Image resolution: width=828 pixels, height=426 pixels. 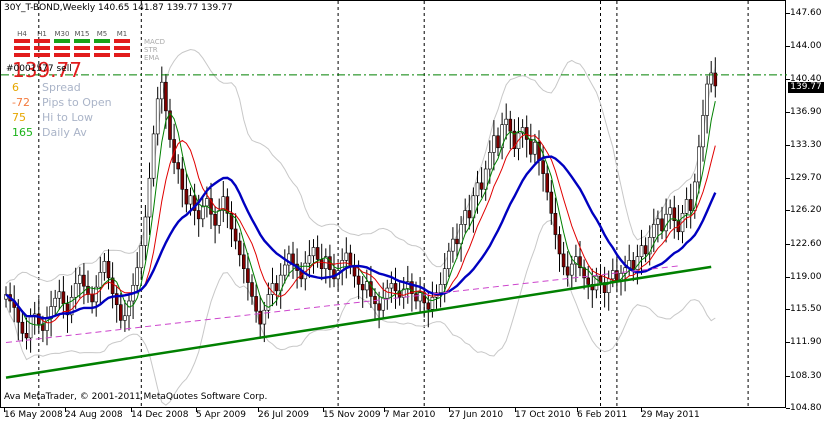 I want to click on price-label: 147.60, so click(x=806, y=12).